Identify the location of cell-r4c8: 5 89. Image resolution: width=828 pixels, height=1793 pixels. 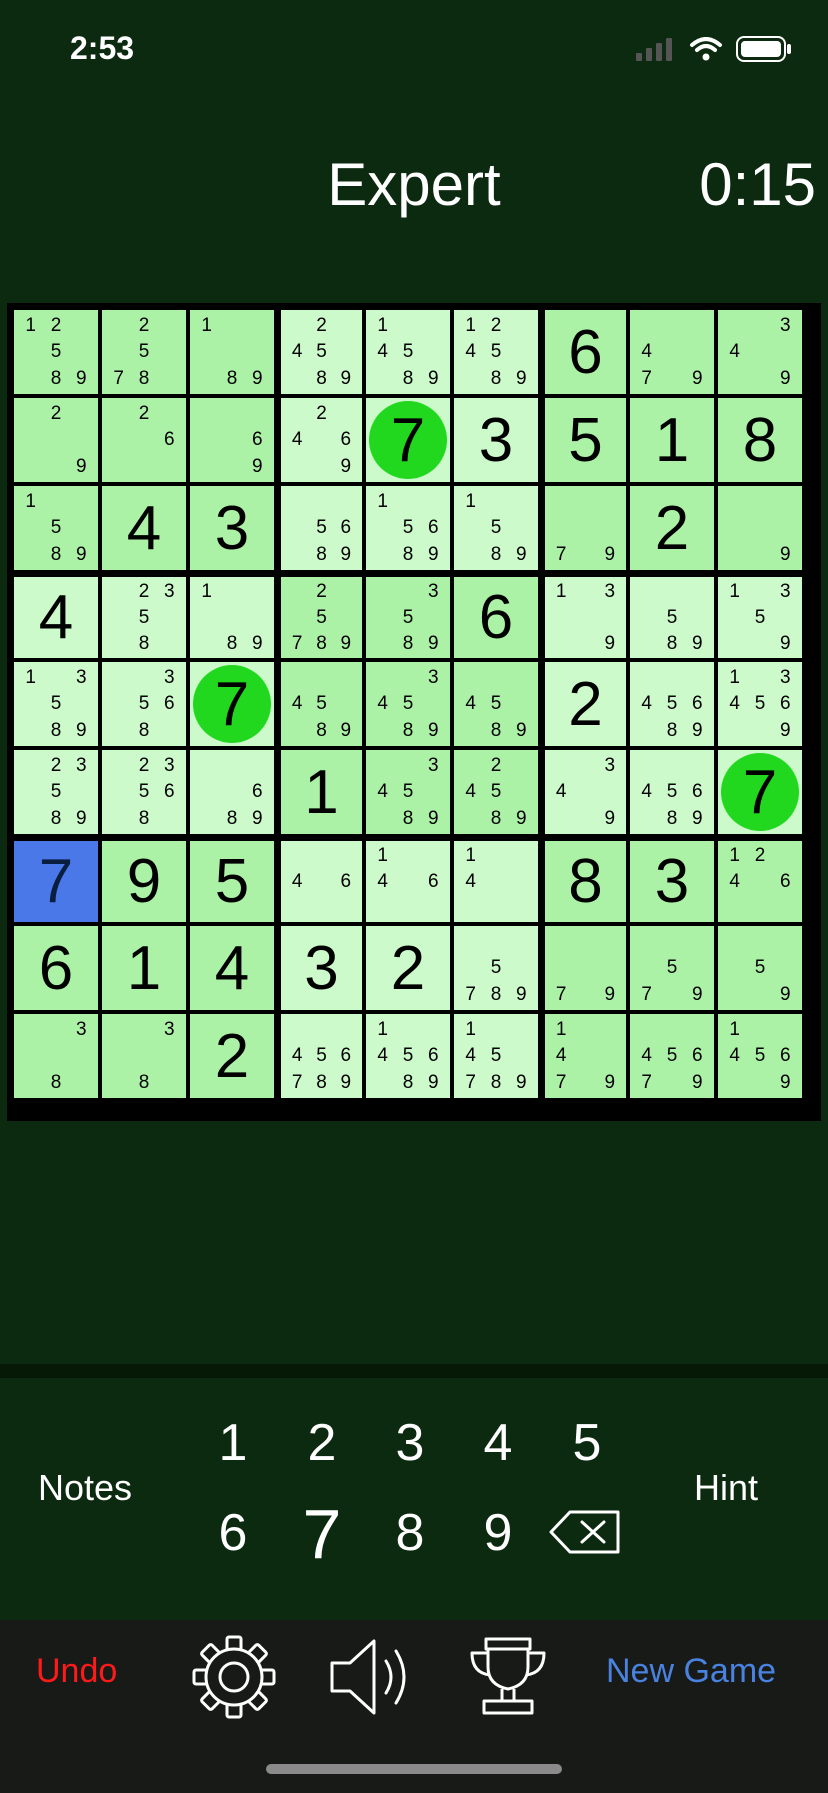
(672, 617).